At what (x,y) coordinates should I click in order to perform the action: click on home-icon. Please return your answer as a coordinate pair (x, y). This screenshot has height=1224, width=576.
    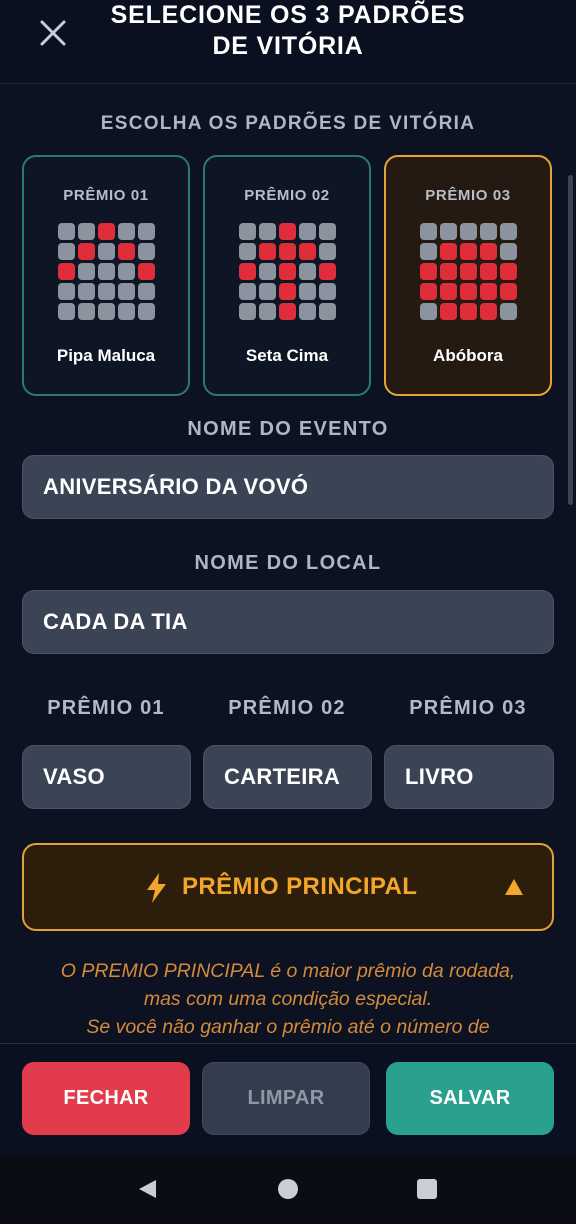
    Looking at the image, I should click on (288, 1189).